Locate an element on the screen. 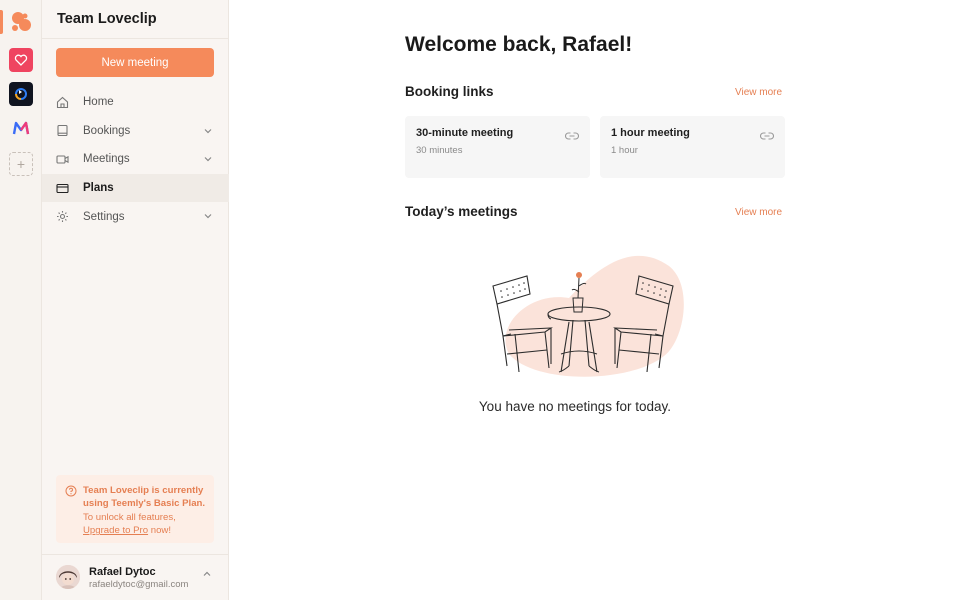  rail-active-indicator is located at coordinates (1, 22).